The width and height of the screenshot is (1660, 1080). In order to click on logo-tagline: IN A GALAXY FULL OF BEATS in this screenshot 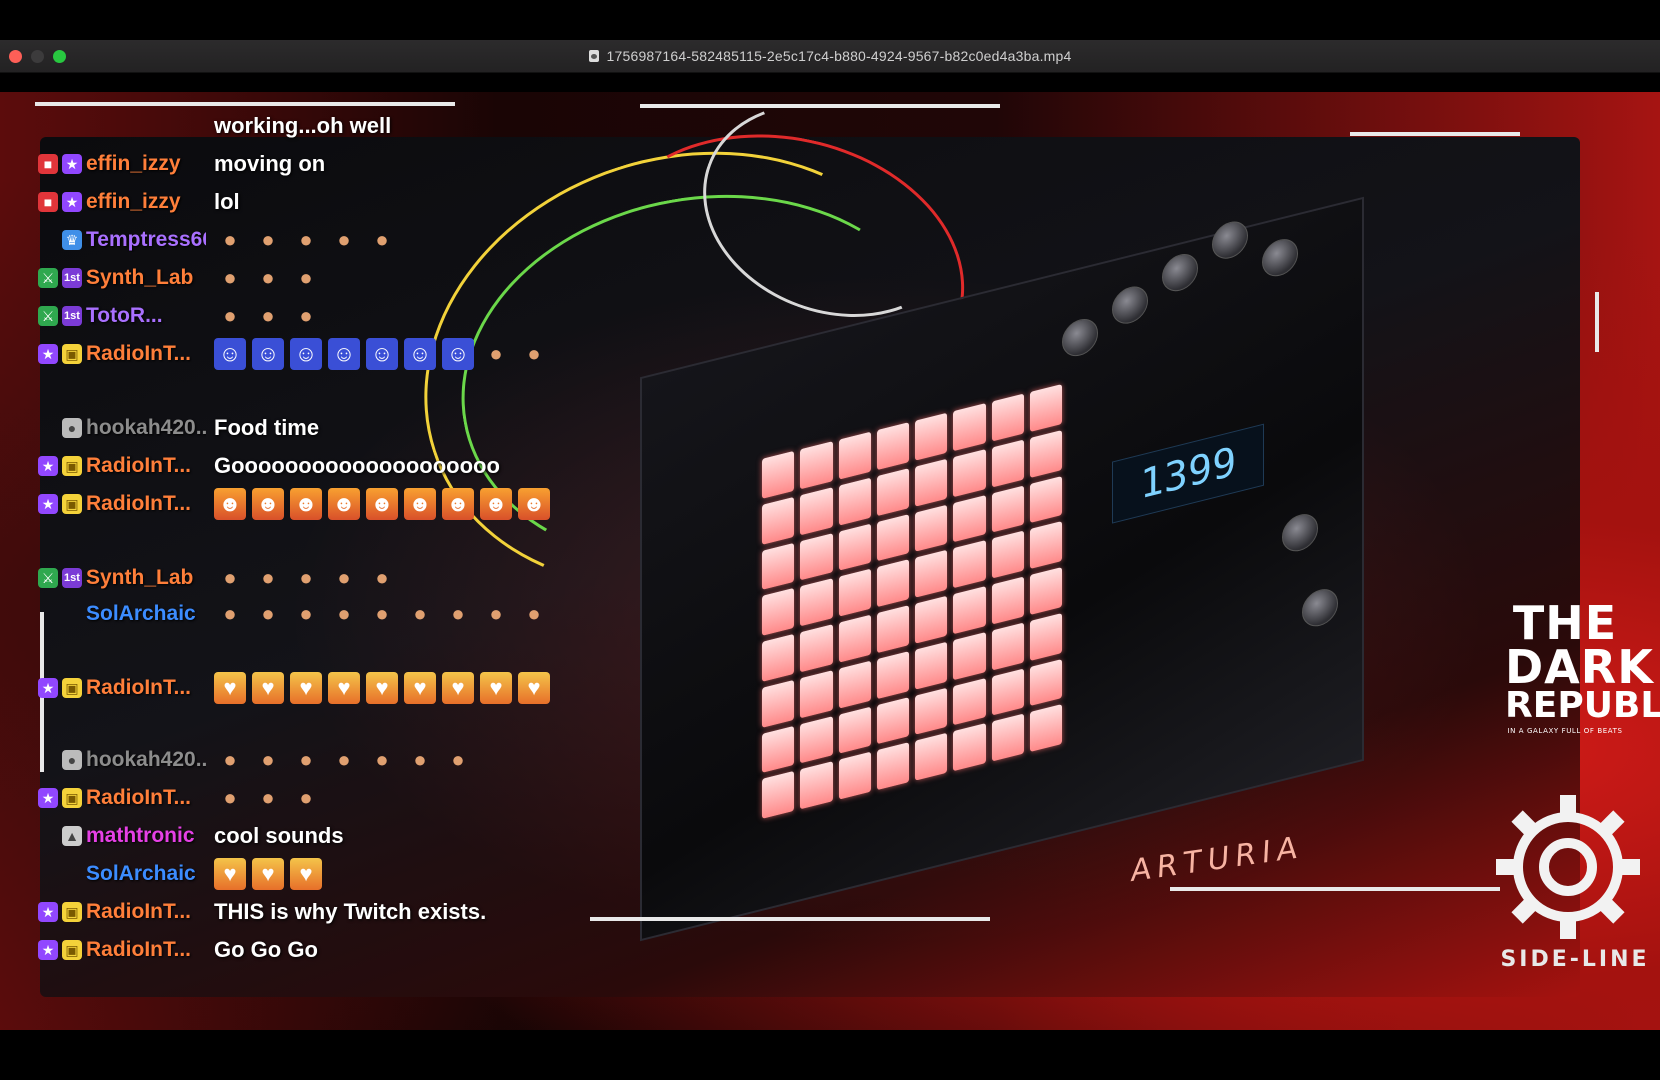, I will do `click(1565, 730)`.